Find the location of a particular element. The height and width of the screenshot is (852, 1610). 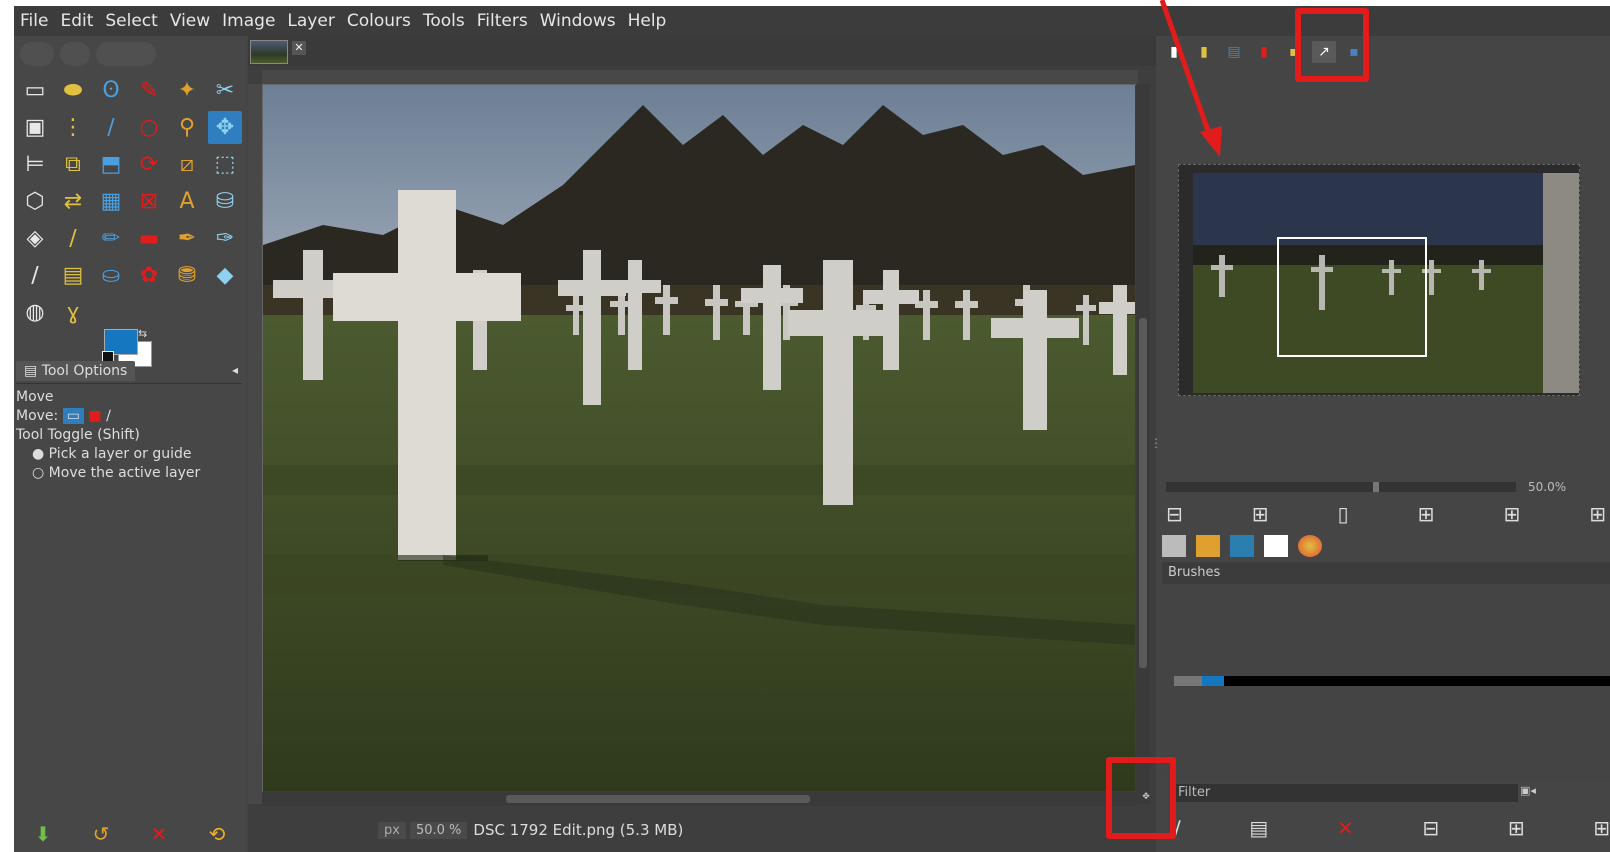

unit-selector: px is located at coordinates (392, 830).